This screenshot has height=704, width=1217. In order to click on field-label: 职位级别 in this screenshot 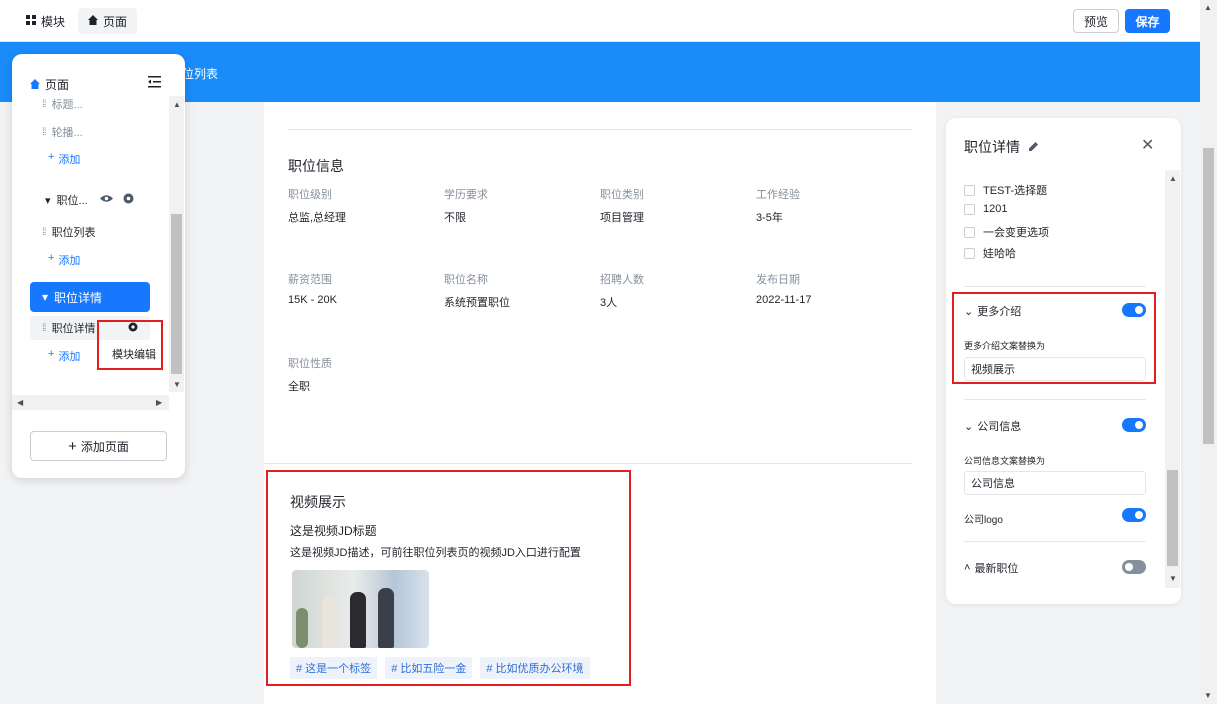, I will do `click(310, 195)`.